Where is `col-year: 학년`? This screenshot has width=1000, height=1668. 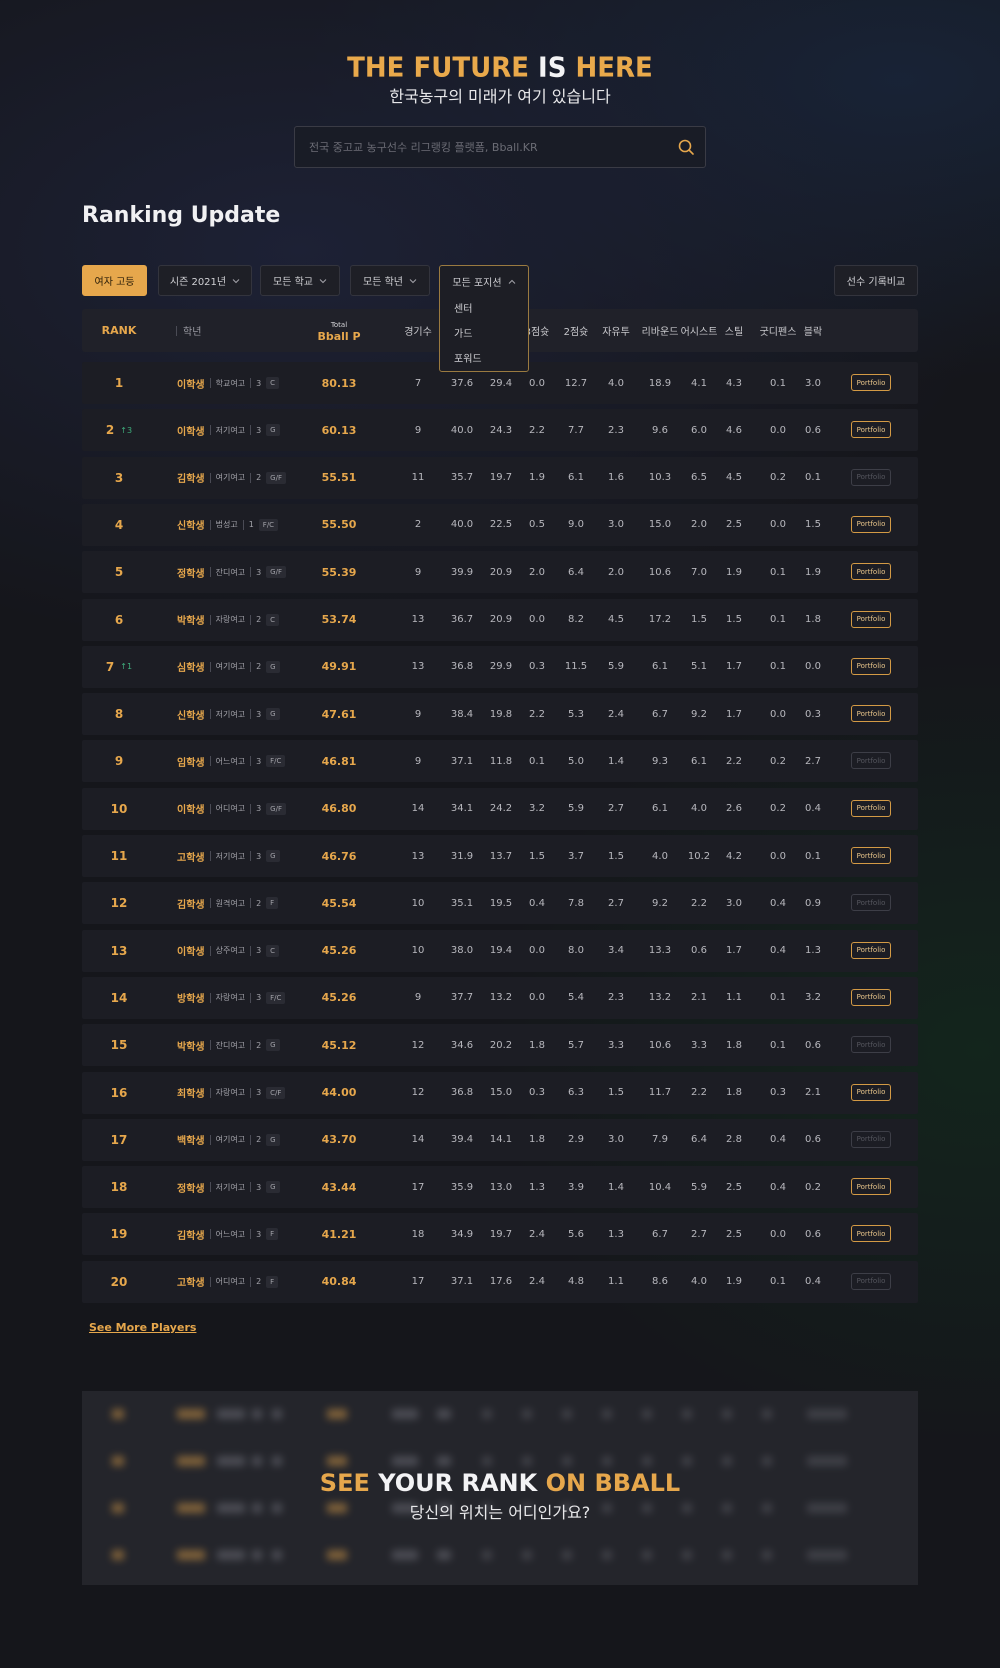
col-year: 학년 is located at coordinates (203, 330).